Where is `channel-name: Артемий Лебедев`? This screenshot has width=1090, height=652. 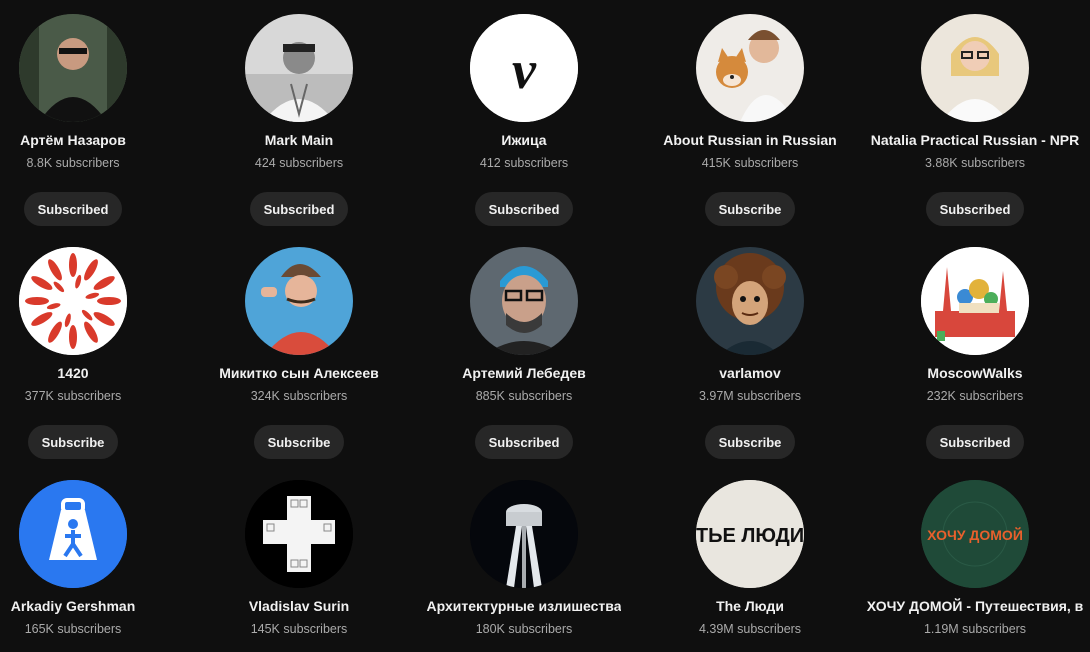
channel-name: Артемий Лебедев is located at coordinates (524, 373).